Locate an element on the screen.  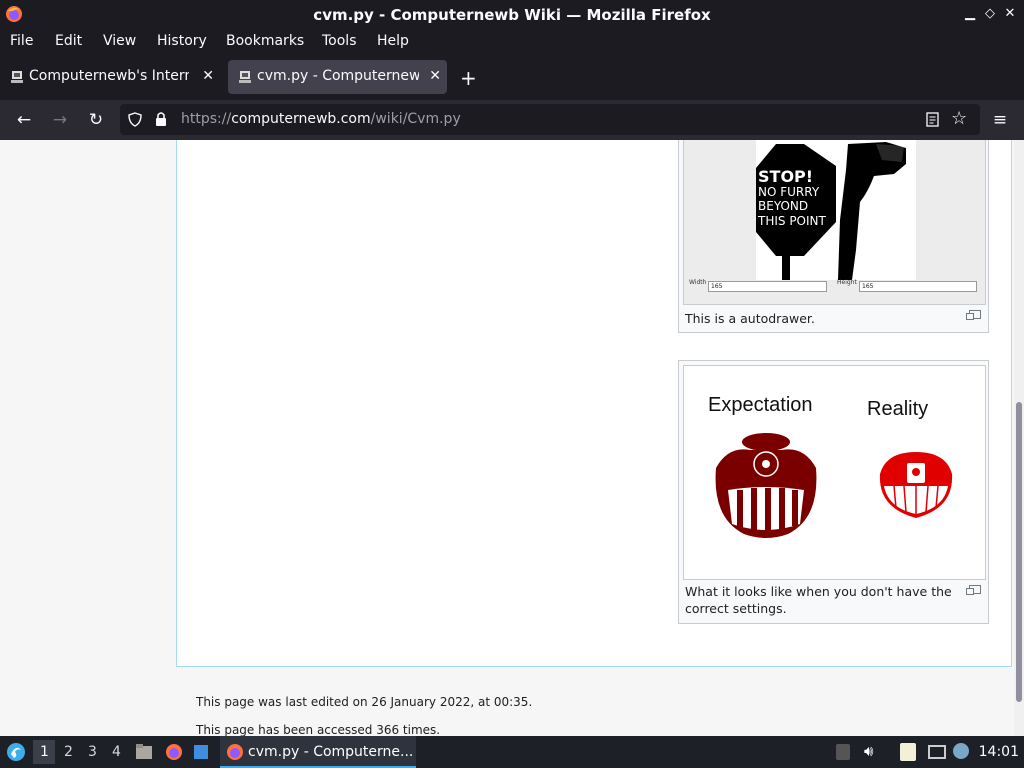
lock-icon is located at coordinates (161, 119).